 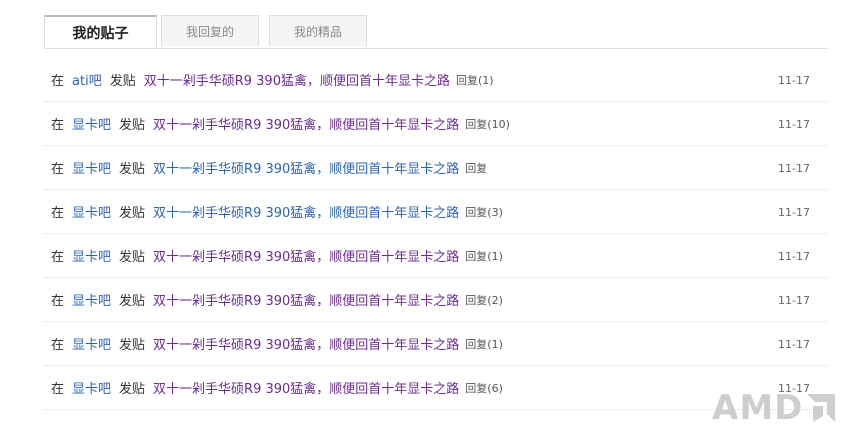 I want to click on tab-my-posts: 我的贴子, so click(x=100, y=31).